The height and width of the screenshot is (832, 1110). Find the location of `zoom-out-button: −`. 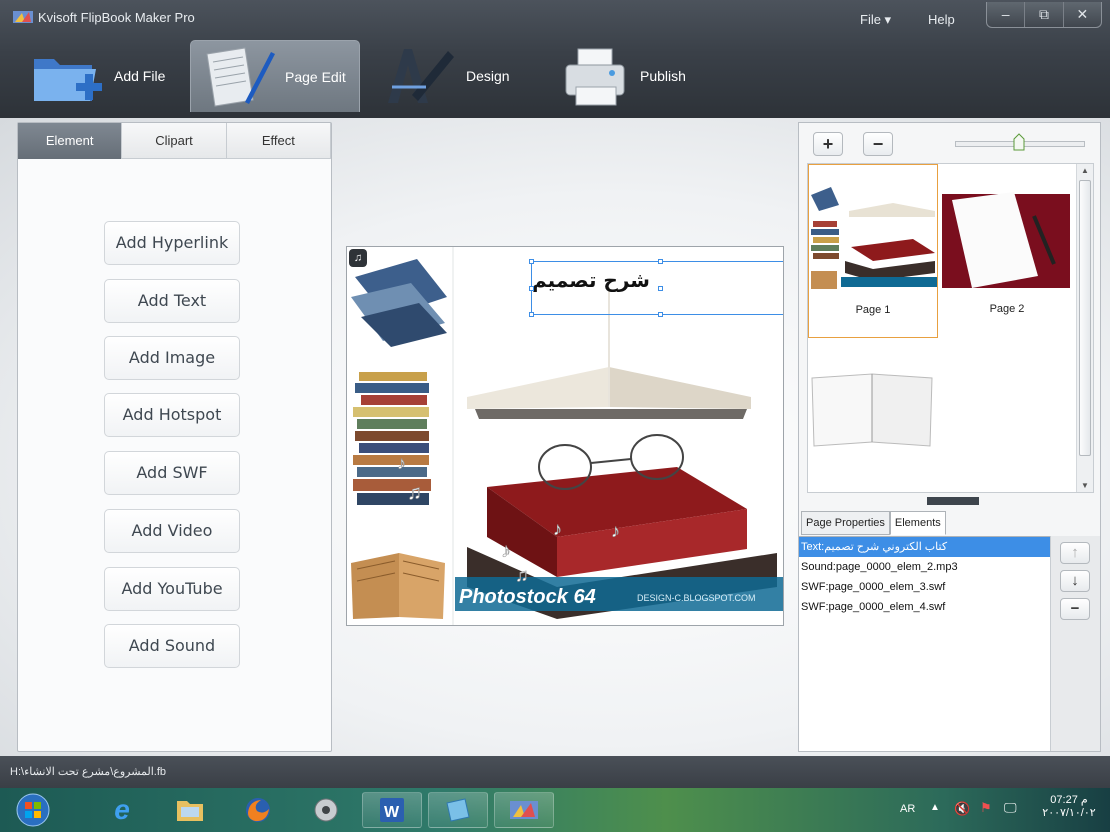

zoom-out-button: − is located at coordinates (878, 144).